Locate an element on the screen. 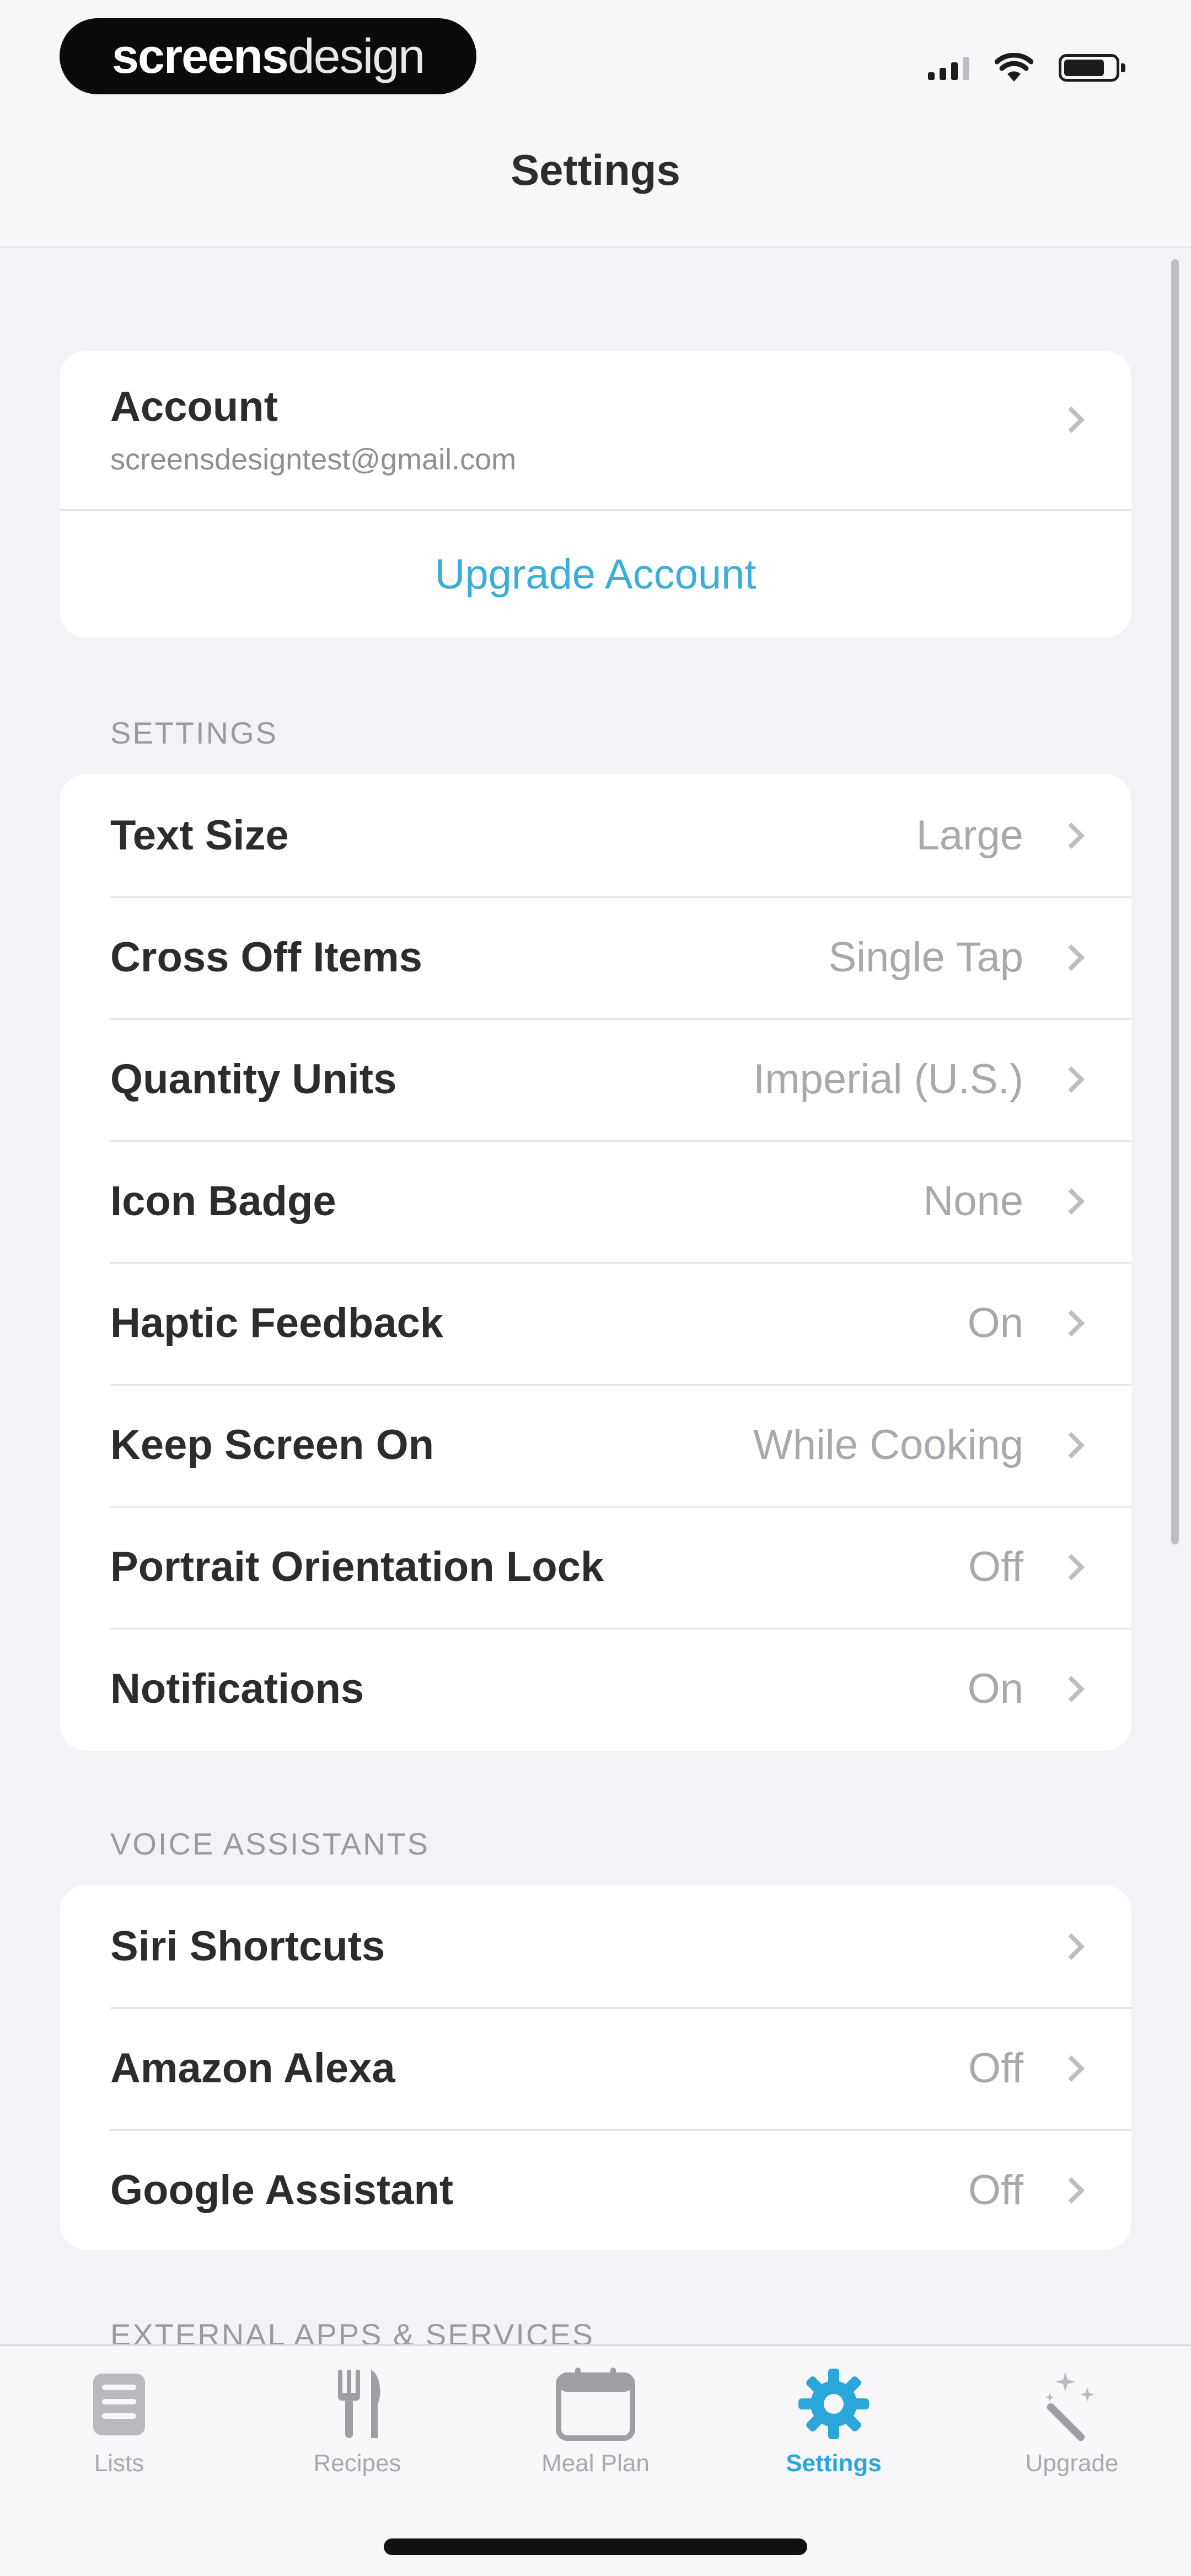  row-value: Large is located at coordinates (969, 835).